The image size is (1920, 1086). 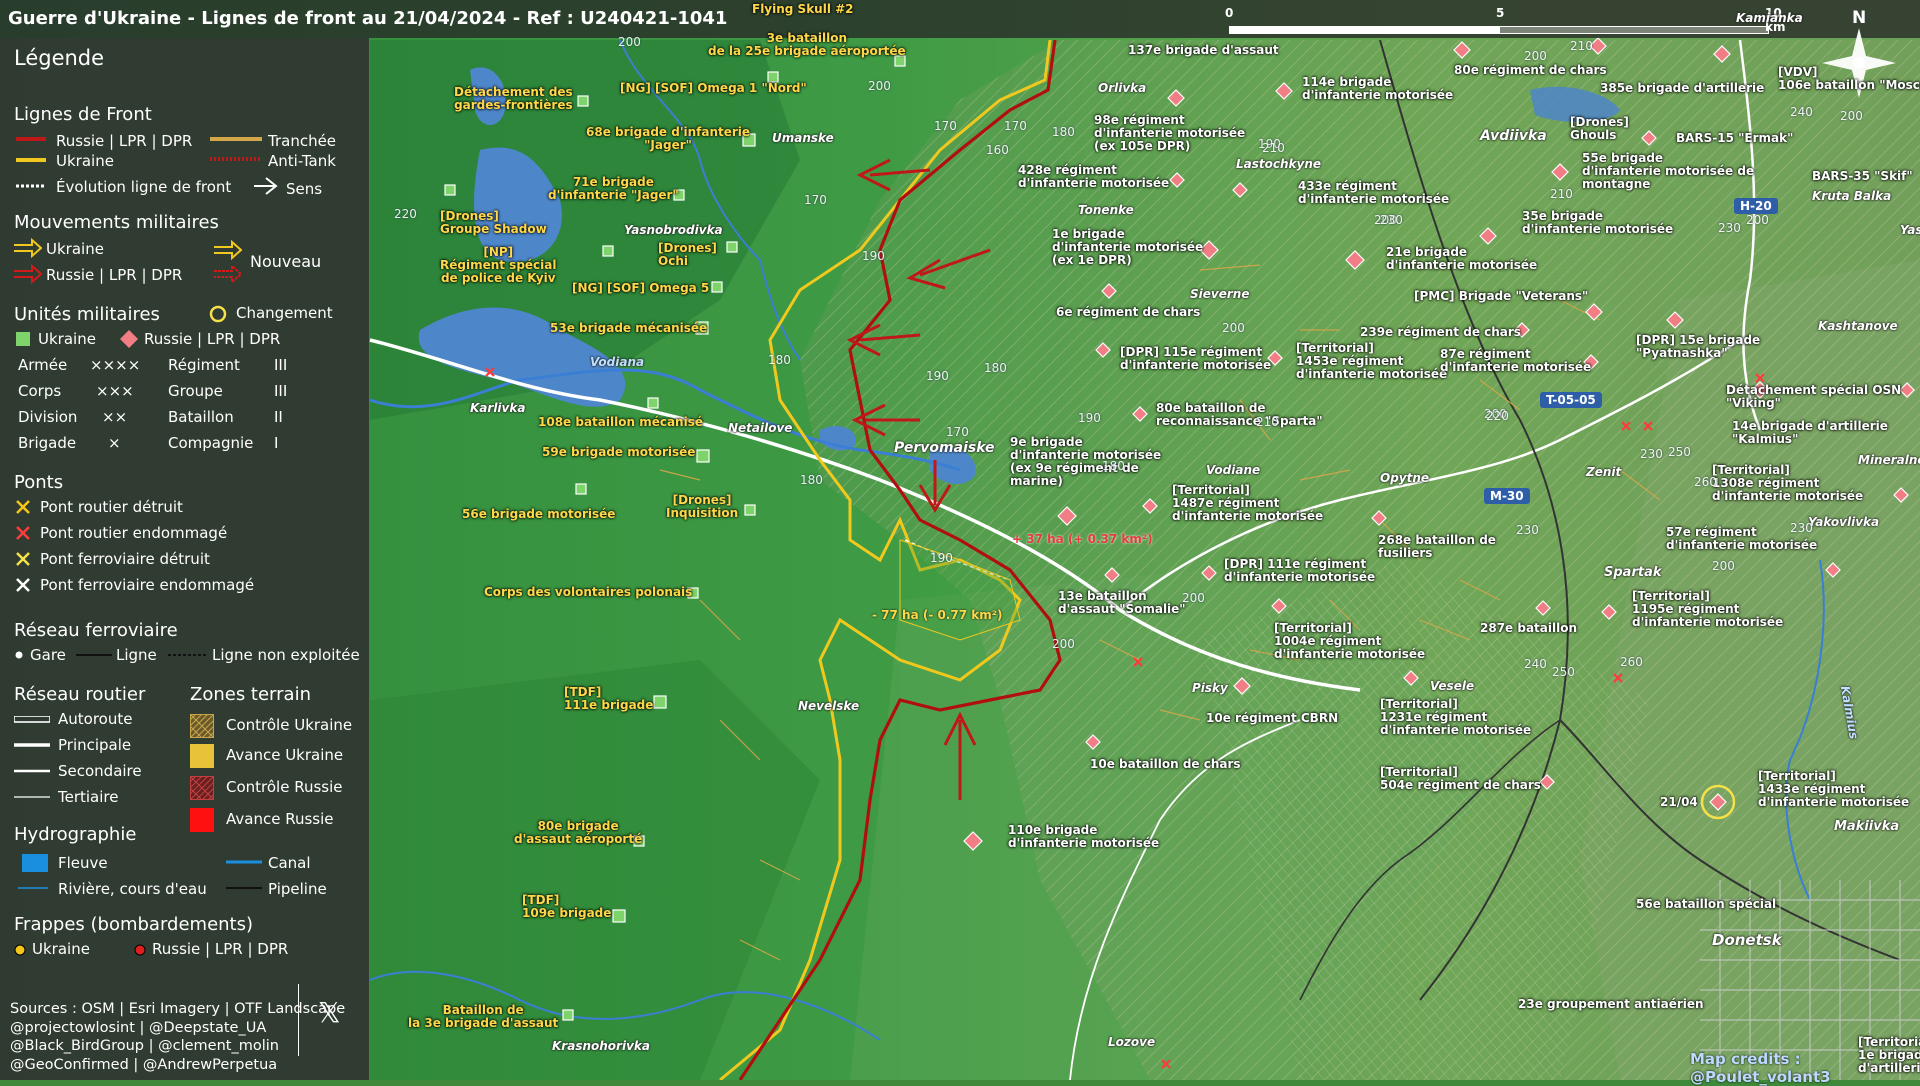 I want to click on hydro-canal-label: Canal, so click(x=289, y=863).